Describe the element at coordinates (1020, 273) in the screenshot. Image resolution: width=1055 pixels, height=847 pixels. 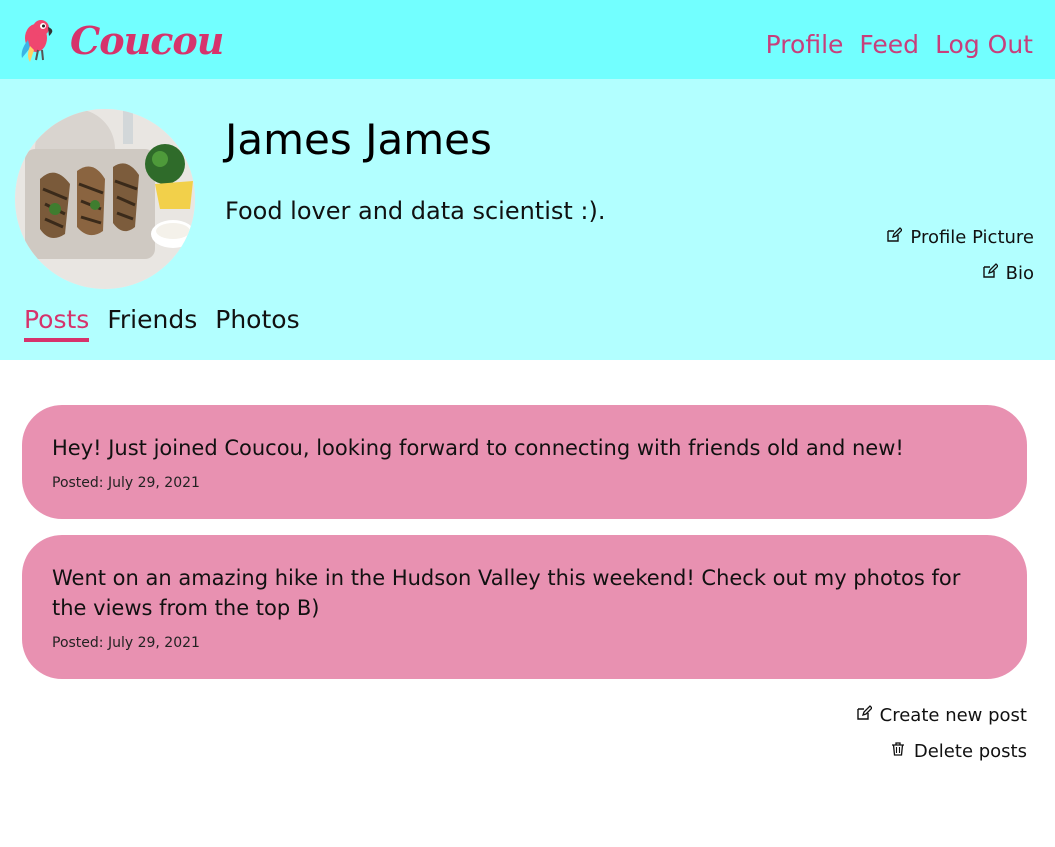
I see `edit-bio-label: Bio` at that location.